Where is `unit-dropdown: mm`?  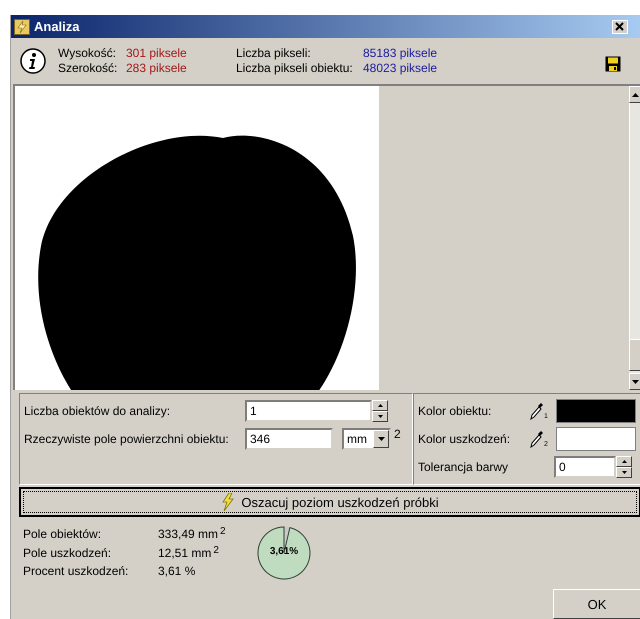 unit-dropdown: mm is located at coordinates (366, 439).